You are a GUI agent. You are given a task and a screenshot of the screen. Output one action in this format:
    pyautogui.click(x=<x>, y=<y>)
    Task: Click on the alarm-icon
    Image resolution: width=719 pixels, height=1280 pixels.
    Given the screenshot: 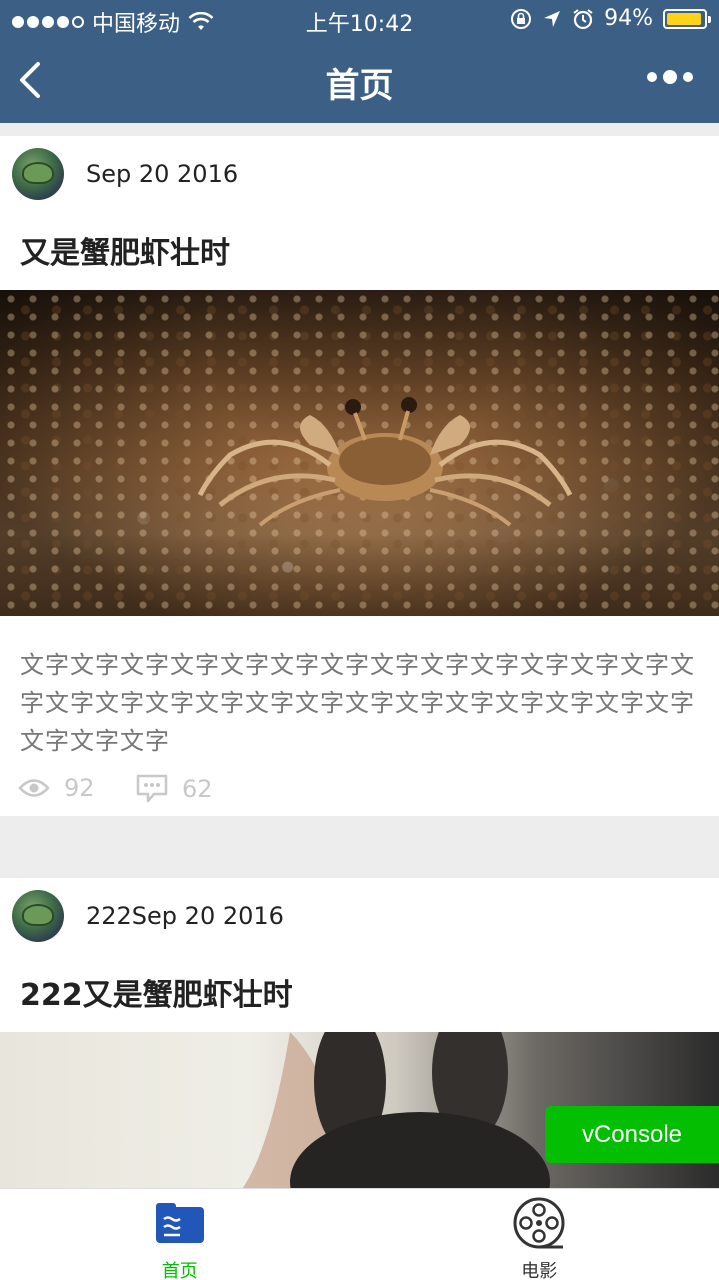 What is the action you would take?
    pyautogui.click(x=583, y=18)
    